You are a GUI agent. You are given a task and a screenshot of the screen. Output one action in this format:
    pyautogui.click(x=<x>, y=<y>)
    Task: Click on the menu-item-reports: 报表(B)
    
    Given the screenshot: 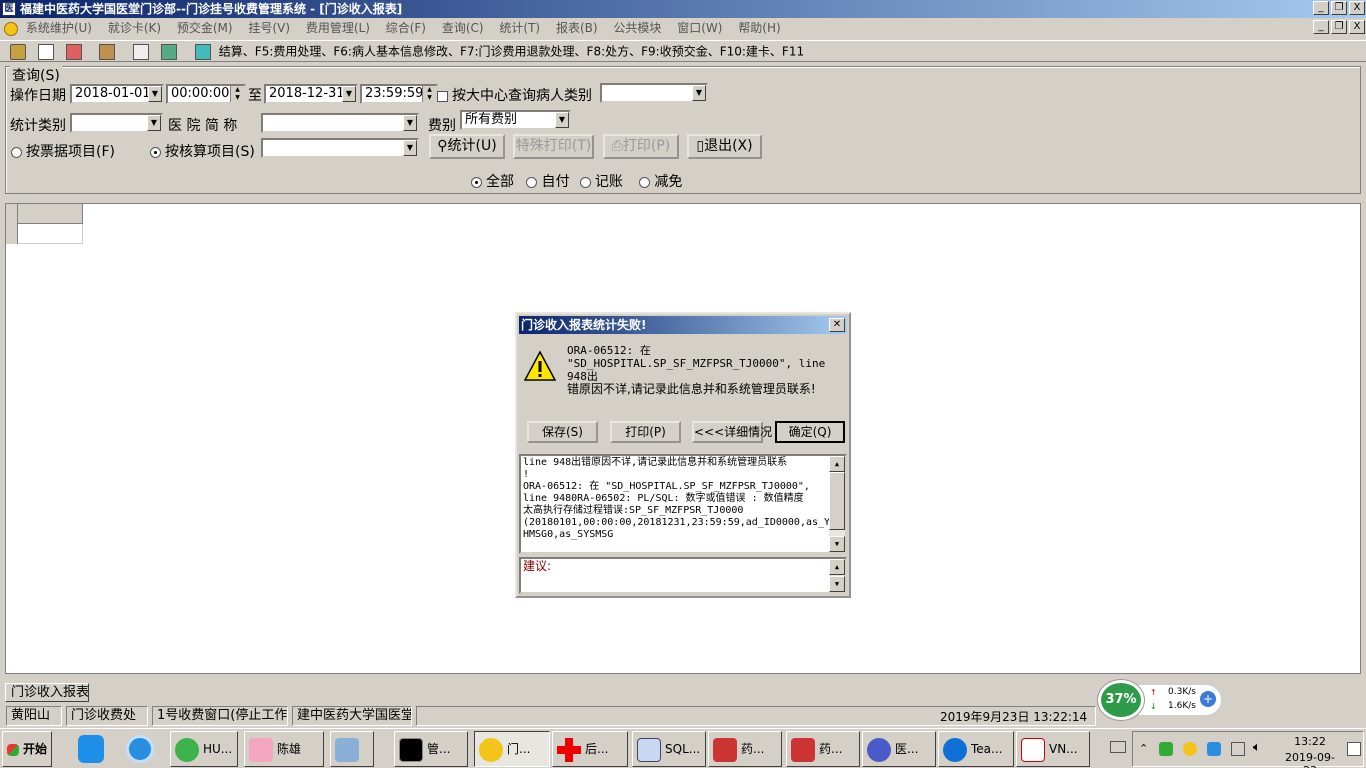 What is the action you would take?
    pyautogui.click(x=577, y=28)
    